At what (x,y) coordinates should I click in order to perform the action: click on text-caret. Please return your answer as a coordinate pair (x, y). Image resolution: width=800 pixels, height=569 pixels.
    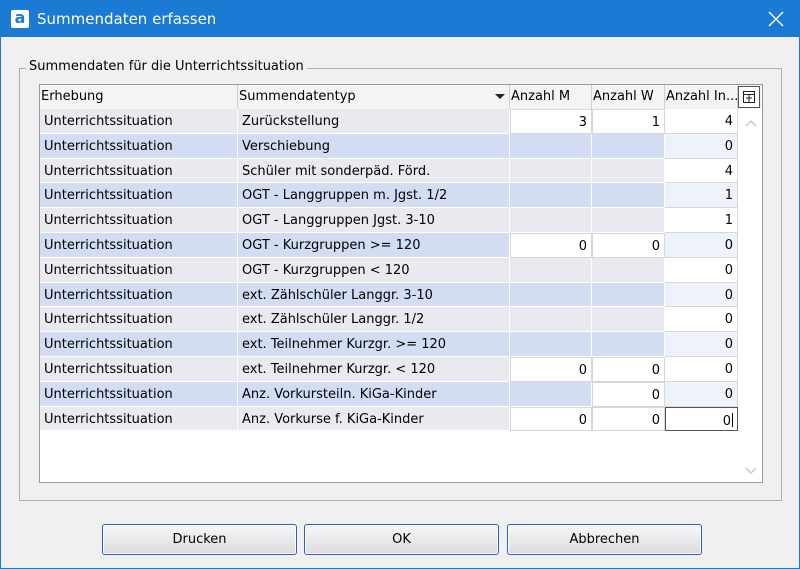
    Looking at the image, I should click on (732, 419).